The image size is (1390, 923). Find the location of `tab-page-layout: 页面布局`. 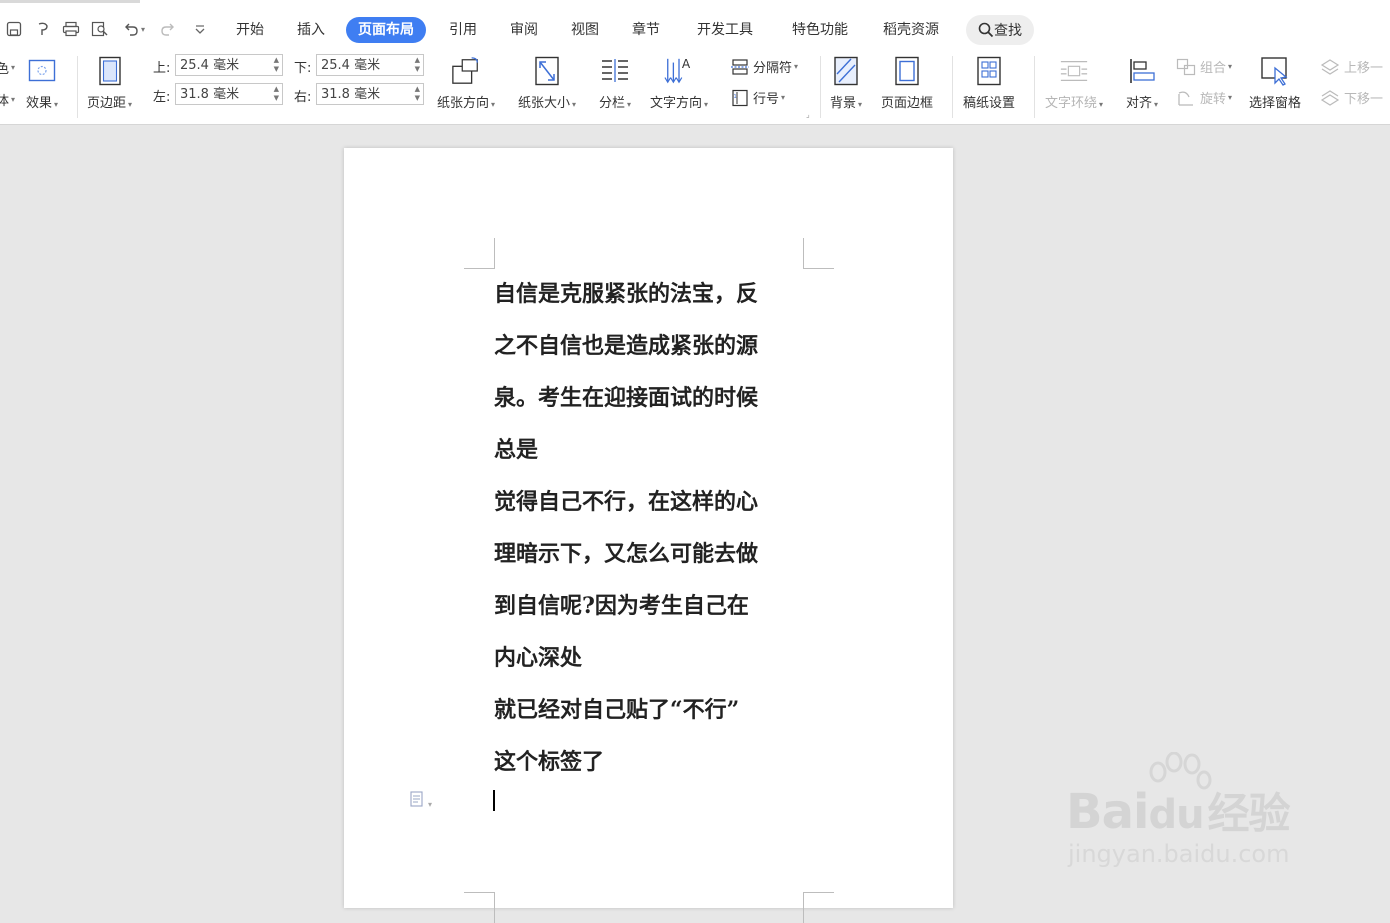

tab-page-layout: 页面布局 is located at coordinates (386, 30).